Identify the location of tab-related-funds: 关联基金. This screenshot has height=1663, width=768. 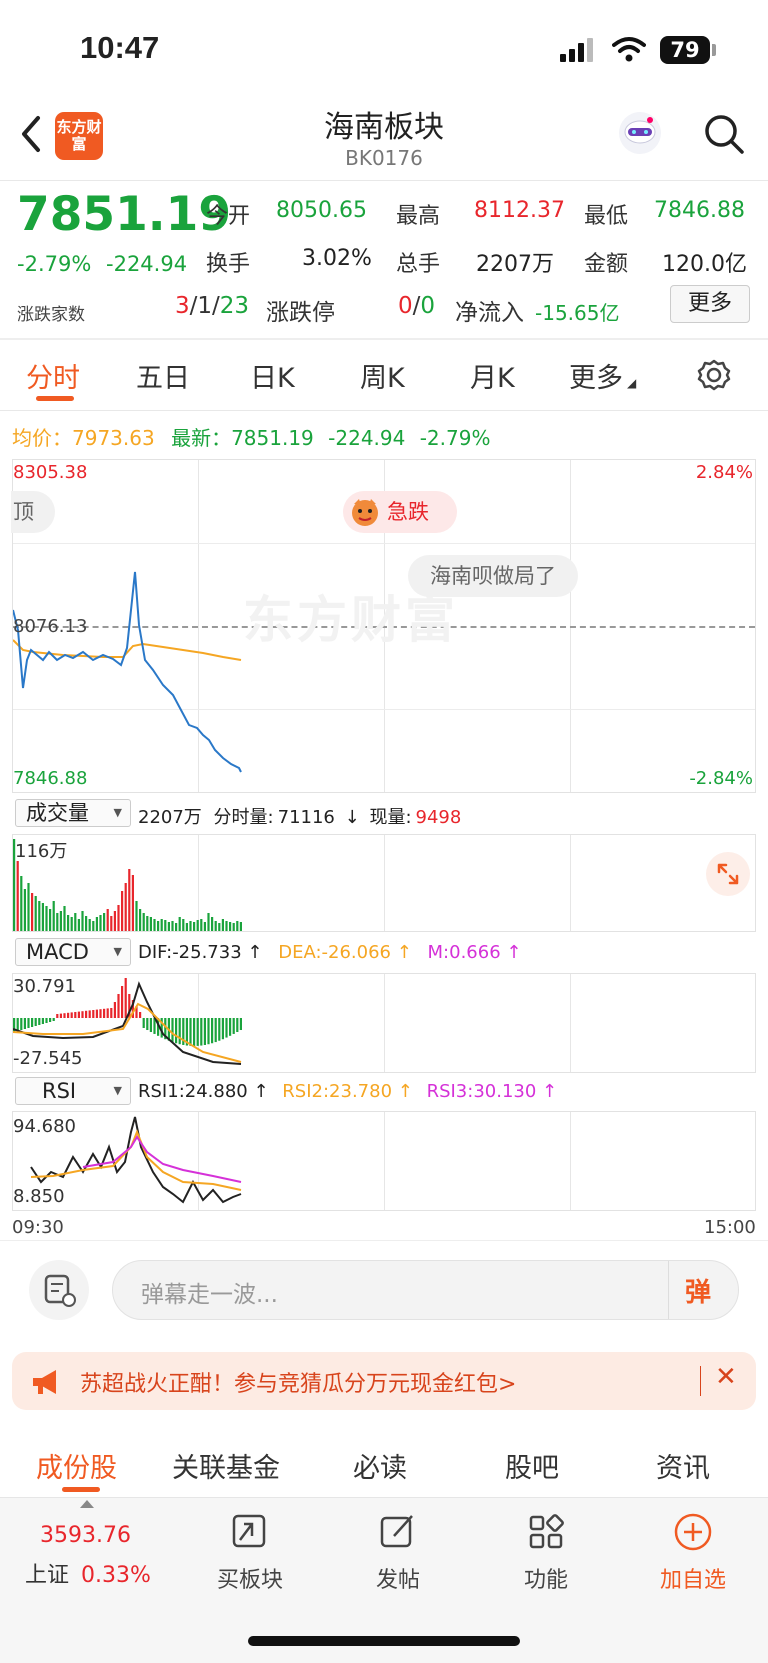
(226, 1465).